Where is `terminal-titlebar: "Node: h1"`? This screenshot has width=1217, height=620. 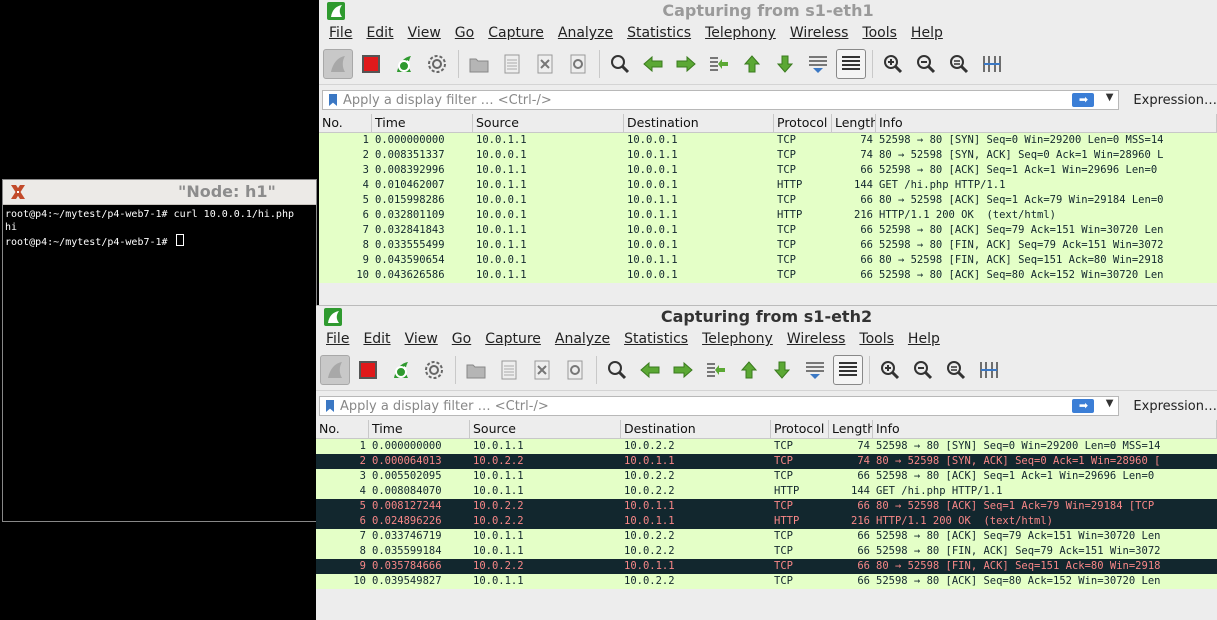 terminal-titlebar: "Node: h1" is located at coordinates (159, 192).